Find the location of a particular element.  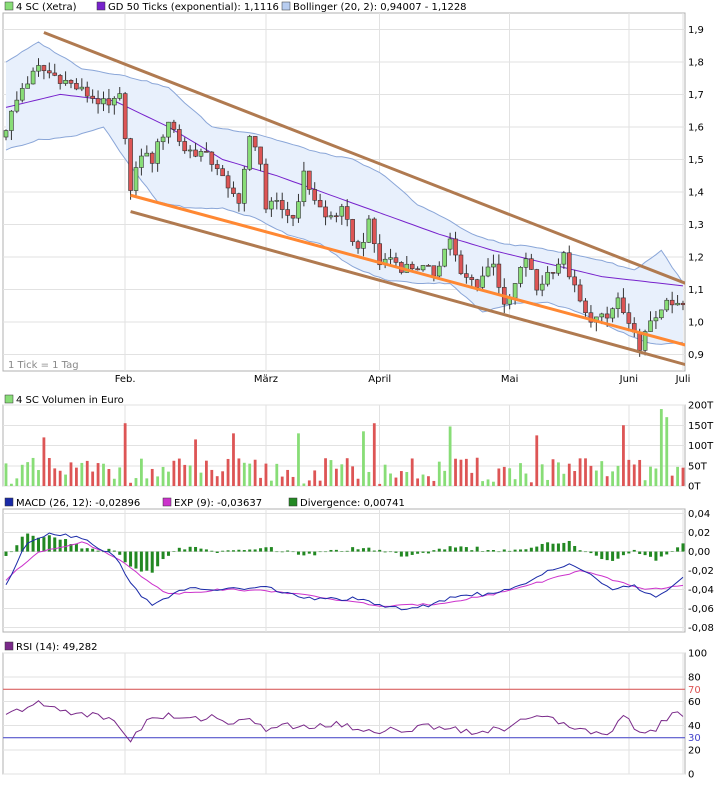

y-tick-label: 70 is located at coordinates (694, 690).